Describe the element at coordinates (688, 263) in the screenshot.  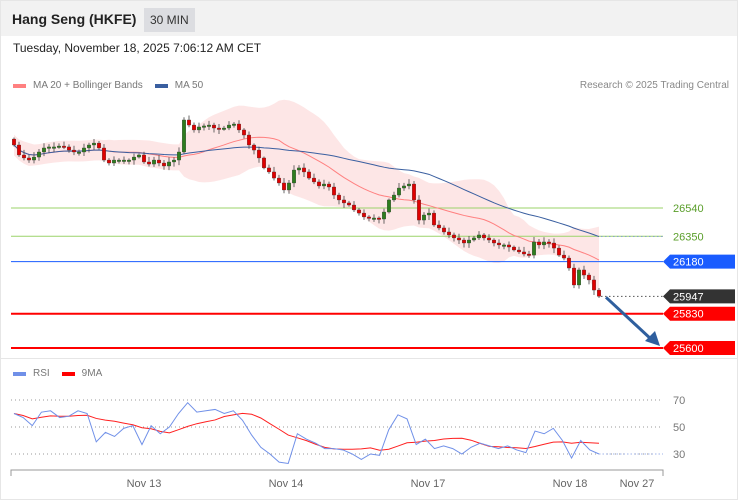
I see `pivot-label-26180: 26180` at that location.